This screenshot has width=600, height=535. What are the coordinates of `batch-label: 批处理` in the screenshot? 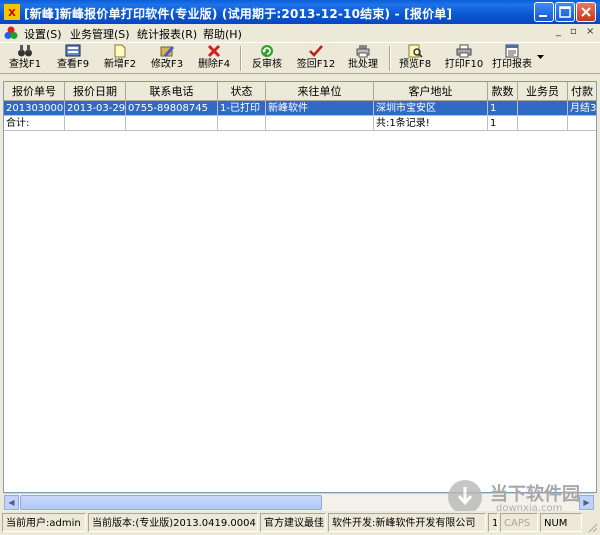 It's located at (363, 64).